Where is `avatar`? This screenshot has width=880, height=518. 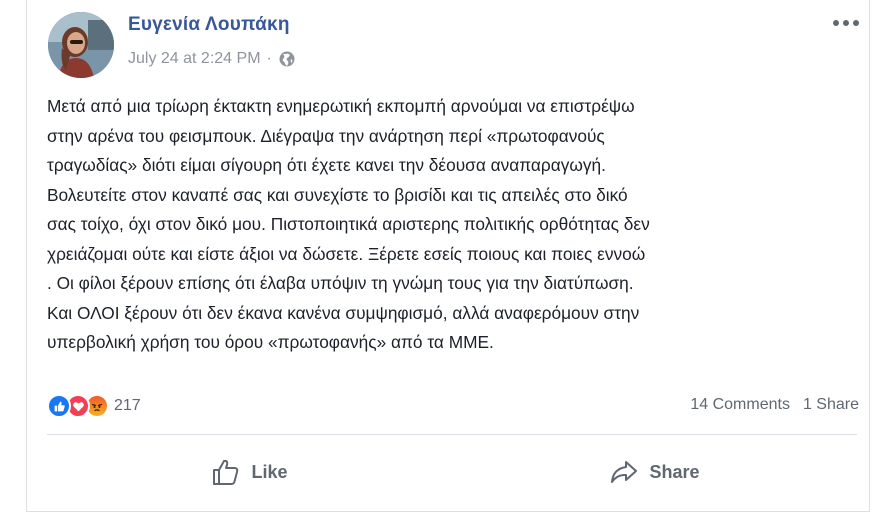 avatar is located at coordinates (81, 45).